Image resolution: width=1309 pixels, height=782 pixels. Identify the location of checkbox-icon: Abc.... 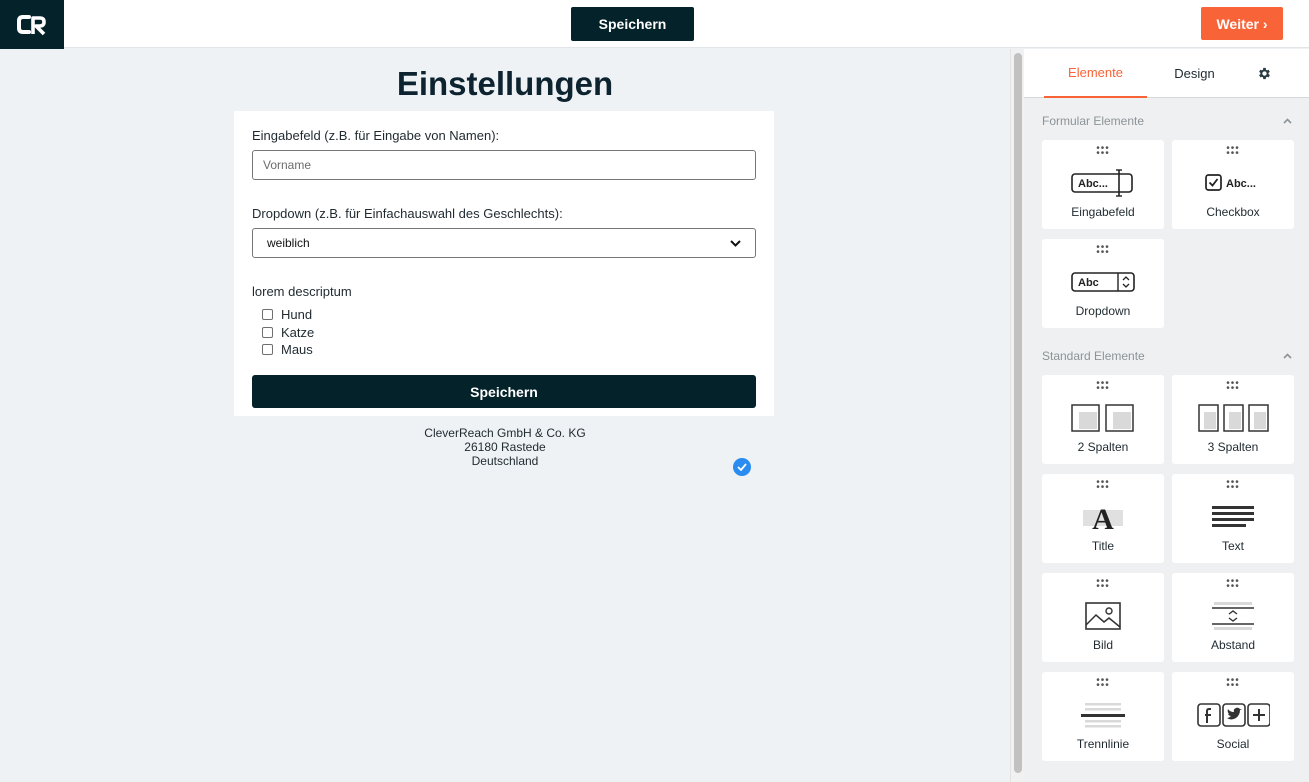
(1233, 183).